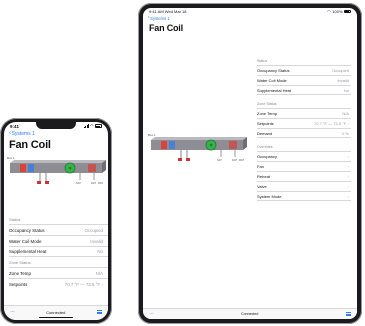 Image resolution: width=365 pixels, height=326 pixels. I want to click on override-row-system-mode: System Mode ›, so click(304, 196).